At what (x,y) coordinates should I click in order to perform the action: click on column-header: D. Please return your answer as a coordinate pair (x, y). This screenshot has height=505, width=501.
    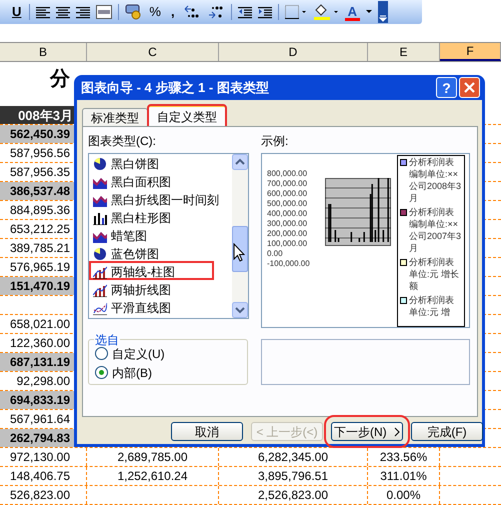
    Looking at the image, I should click on (293, 52).